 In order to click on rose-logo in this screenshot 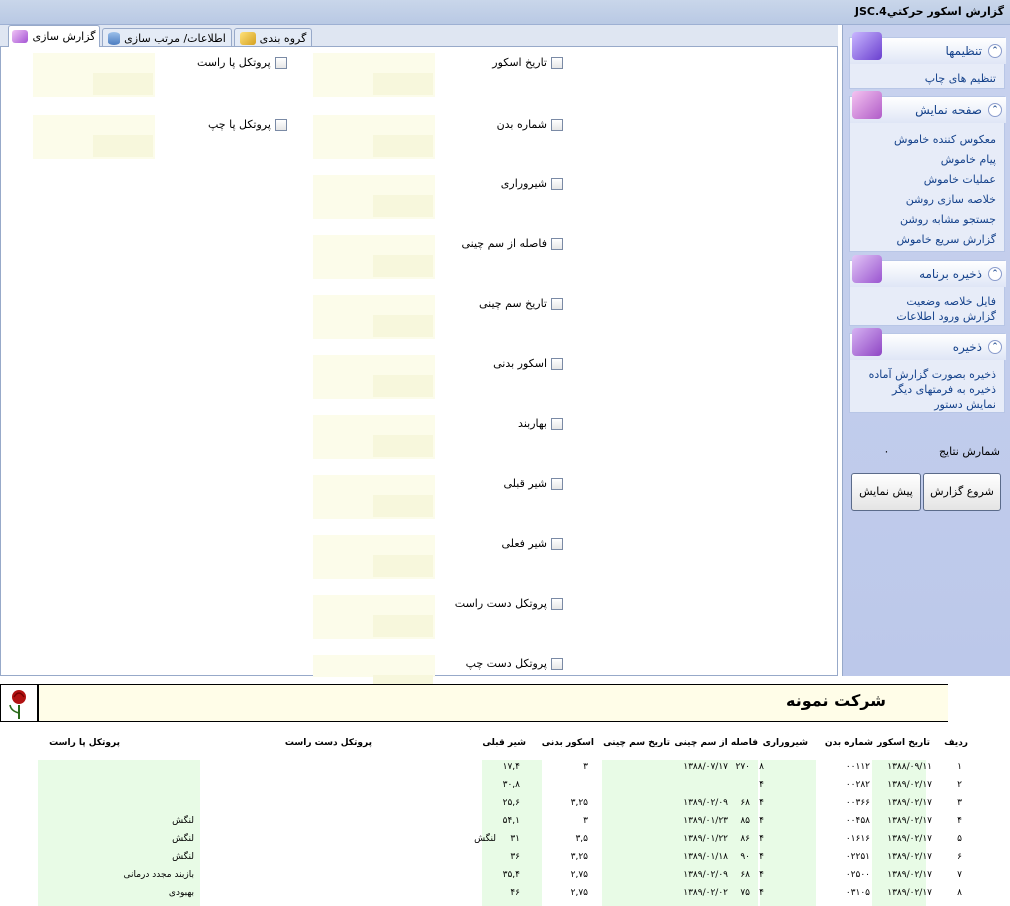, I will do `click(19, 703)`.